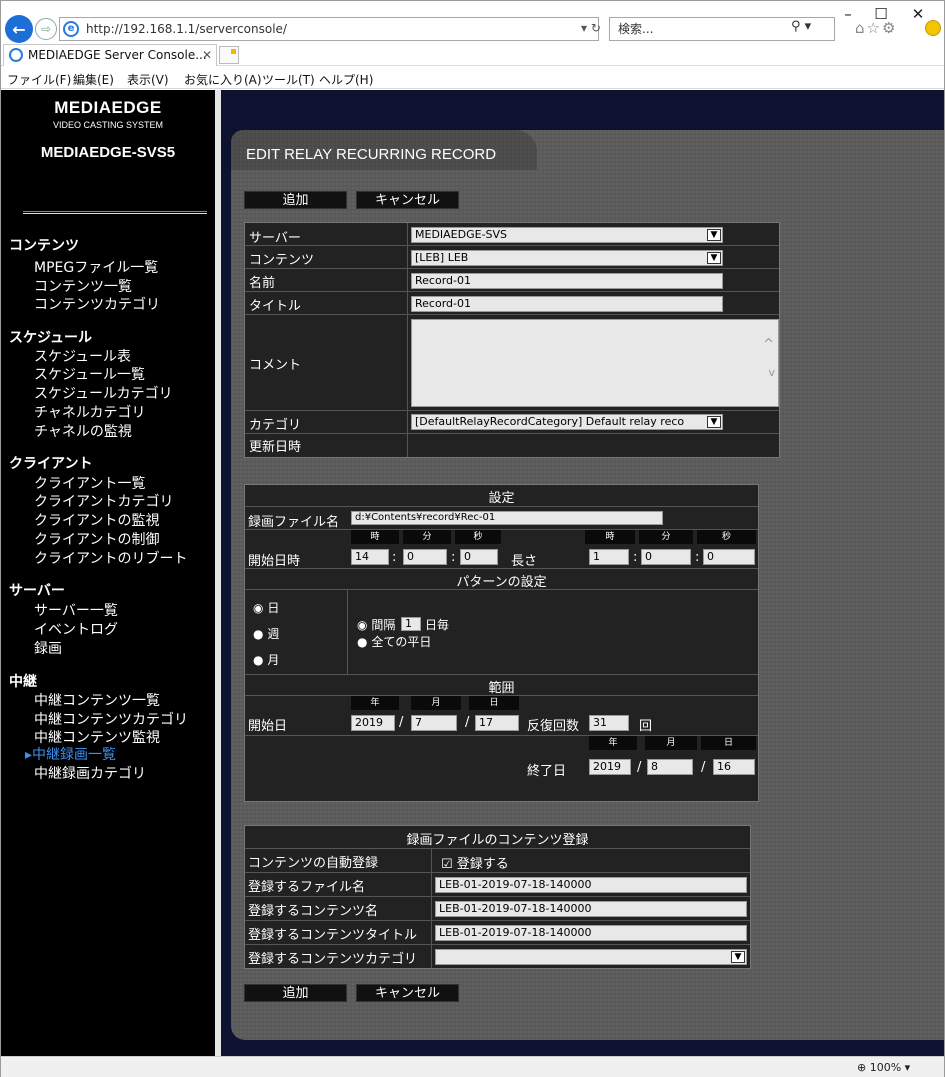  What do you see at coordinates (768, 345) in the screenshot?
I see `scroll-up-icon: ^` at bounding box center [768, 345].